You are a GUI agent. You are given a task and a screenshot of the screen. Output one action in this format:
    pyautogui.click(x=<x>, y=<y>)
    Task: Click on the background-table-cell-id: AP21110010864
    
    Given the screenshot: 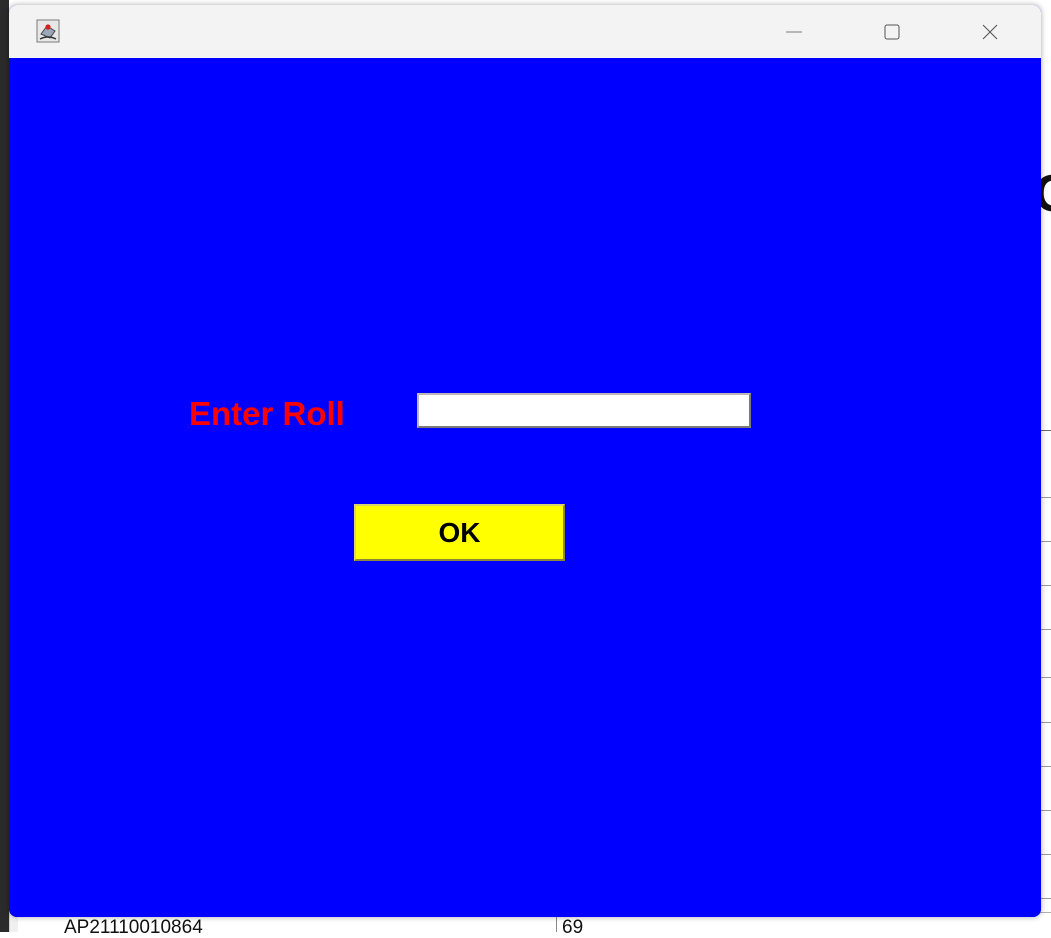 What is the action you would take?
    pyautogui.click(x=133, y=927)
    